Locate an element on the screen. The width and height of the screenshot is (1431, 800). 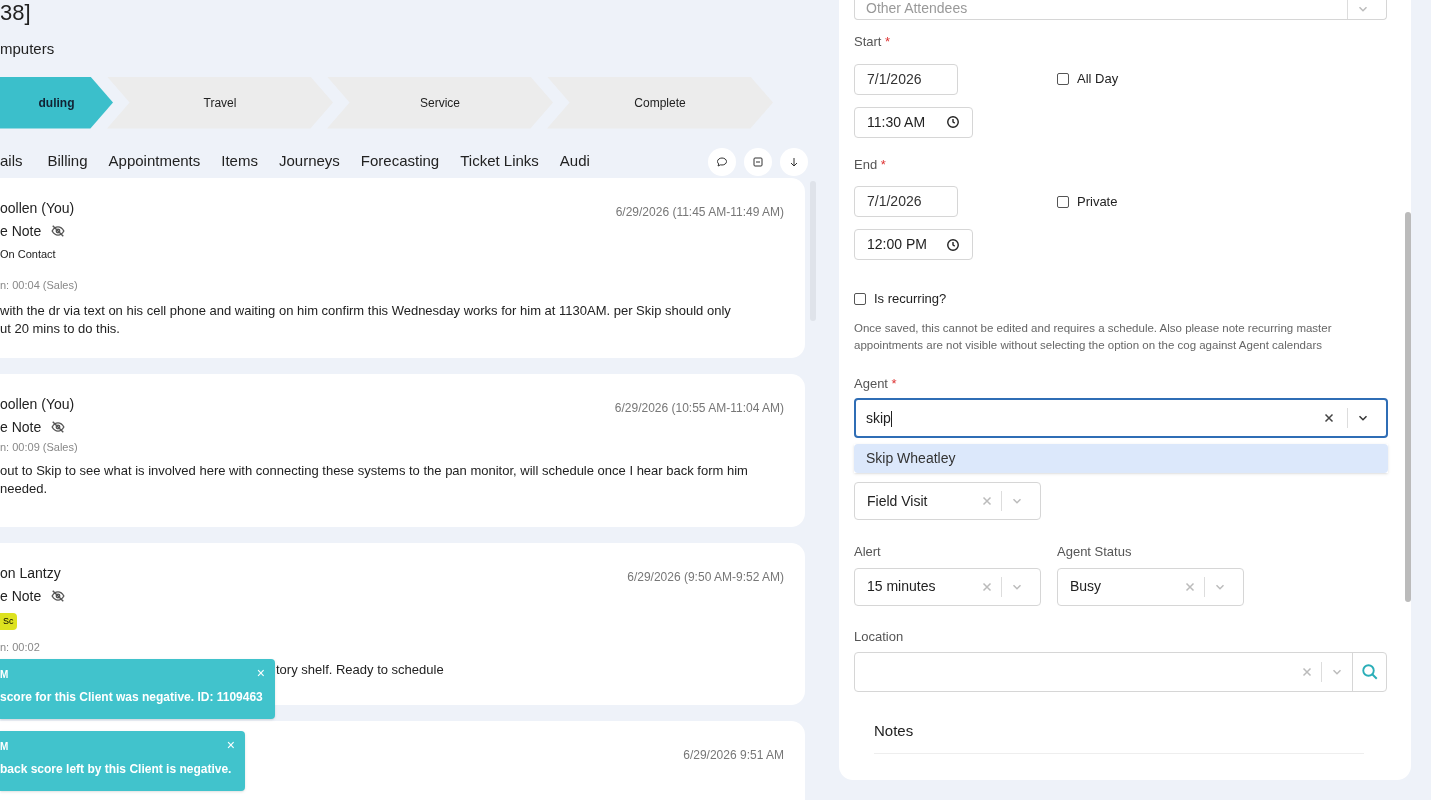
note-body: out to Skip to see what is involved here with connecting these systems to the pan monitor, will schedule once I hear back form him needed. is located at coordinates (374, 480).